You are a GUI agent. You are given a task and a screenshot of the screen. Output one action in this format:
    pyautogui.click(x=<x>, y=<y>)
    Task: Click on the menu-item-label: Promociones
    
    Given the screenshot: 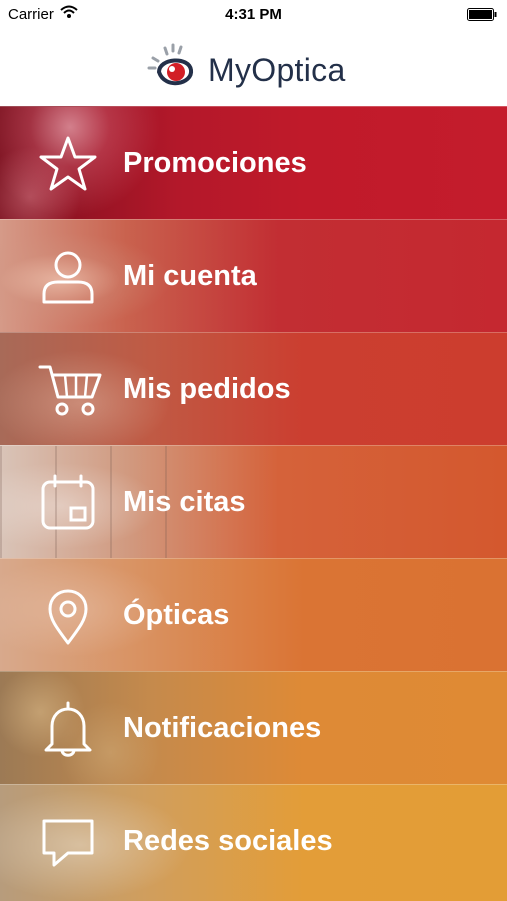 What is the action you would take?
    pyautogui.click(x=215, y=163)
    